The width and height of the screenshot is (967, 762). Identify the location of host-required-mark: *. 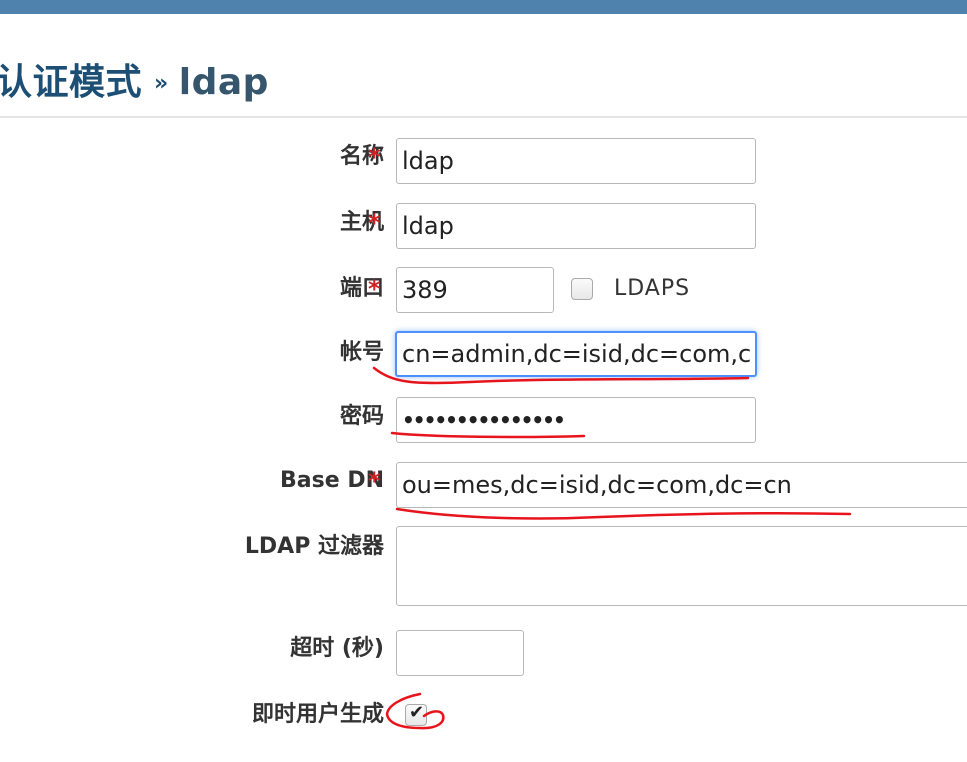
(374, 223).